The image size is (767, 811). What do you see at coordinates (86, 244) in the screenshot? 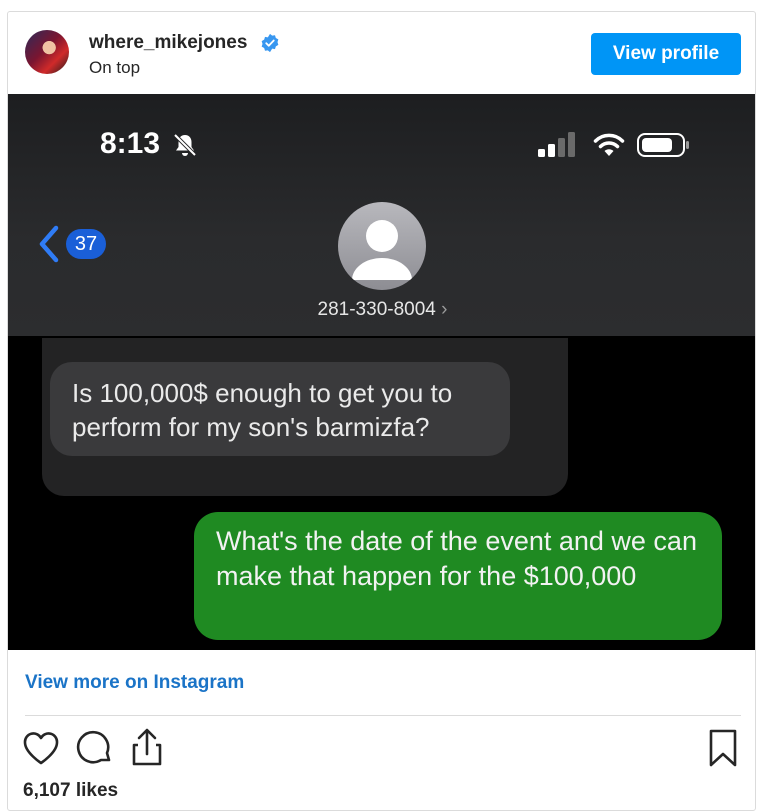
I see `unread-count-badge: 37` at bounding box center [86, 244].